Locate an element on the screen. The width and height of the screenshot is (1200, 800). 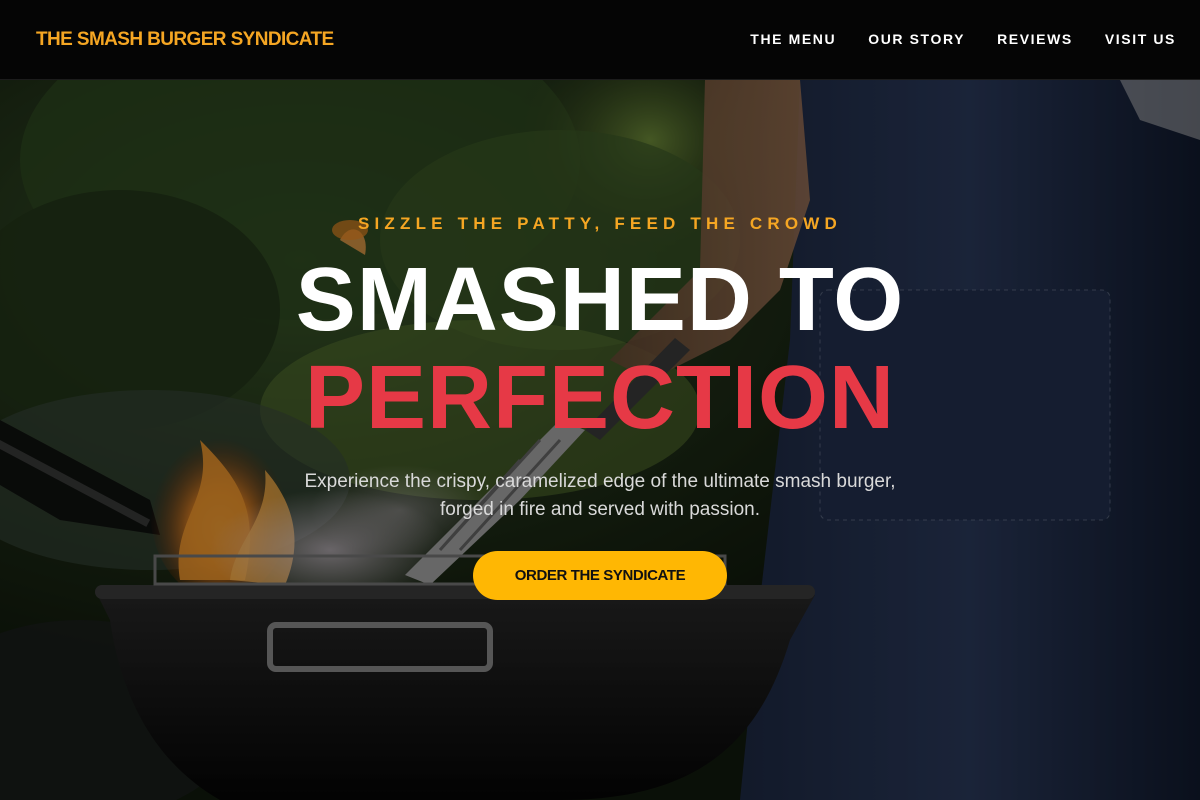
order-cta-button: ORDER THE SYNDICATE is located at coordinates (600, 575).